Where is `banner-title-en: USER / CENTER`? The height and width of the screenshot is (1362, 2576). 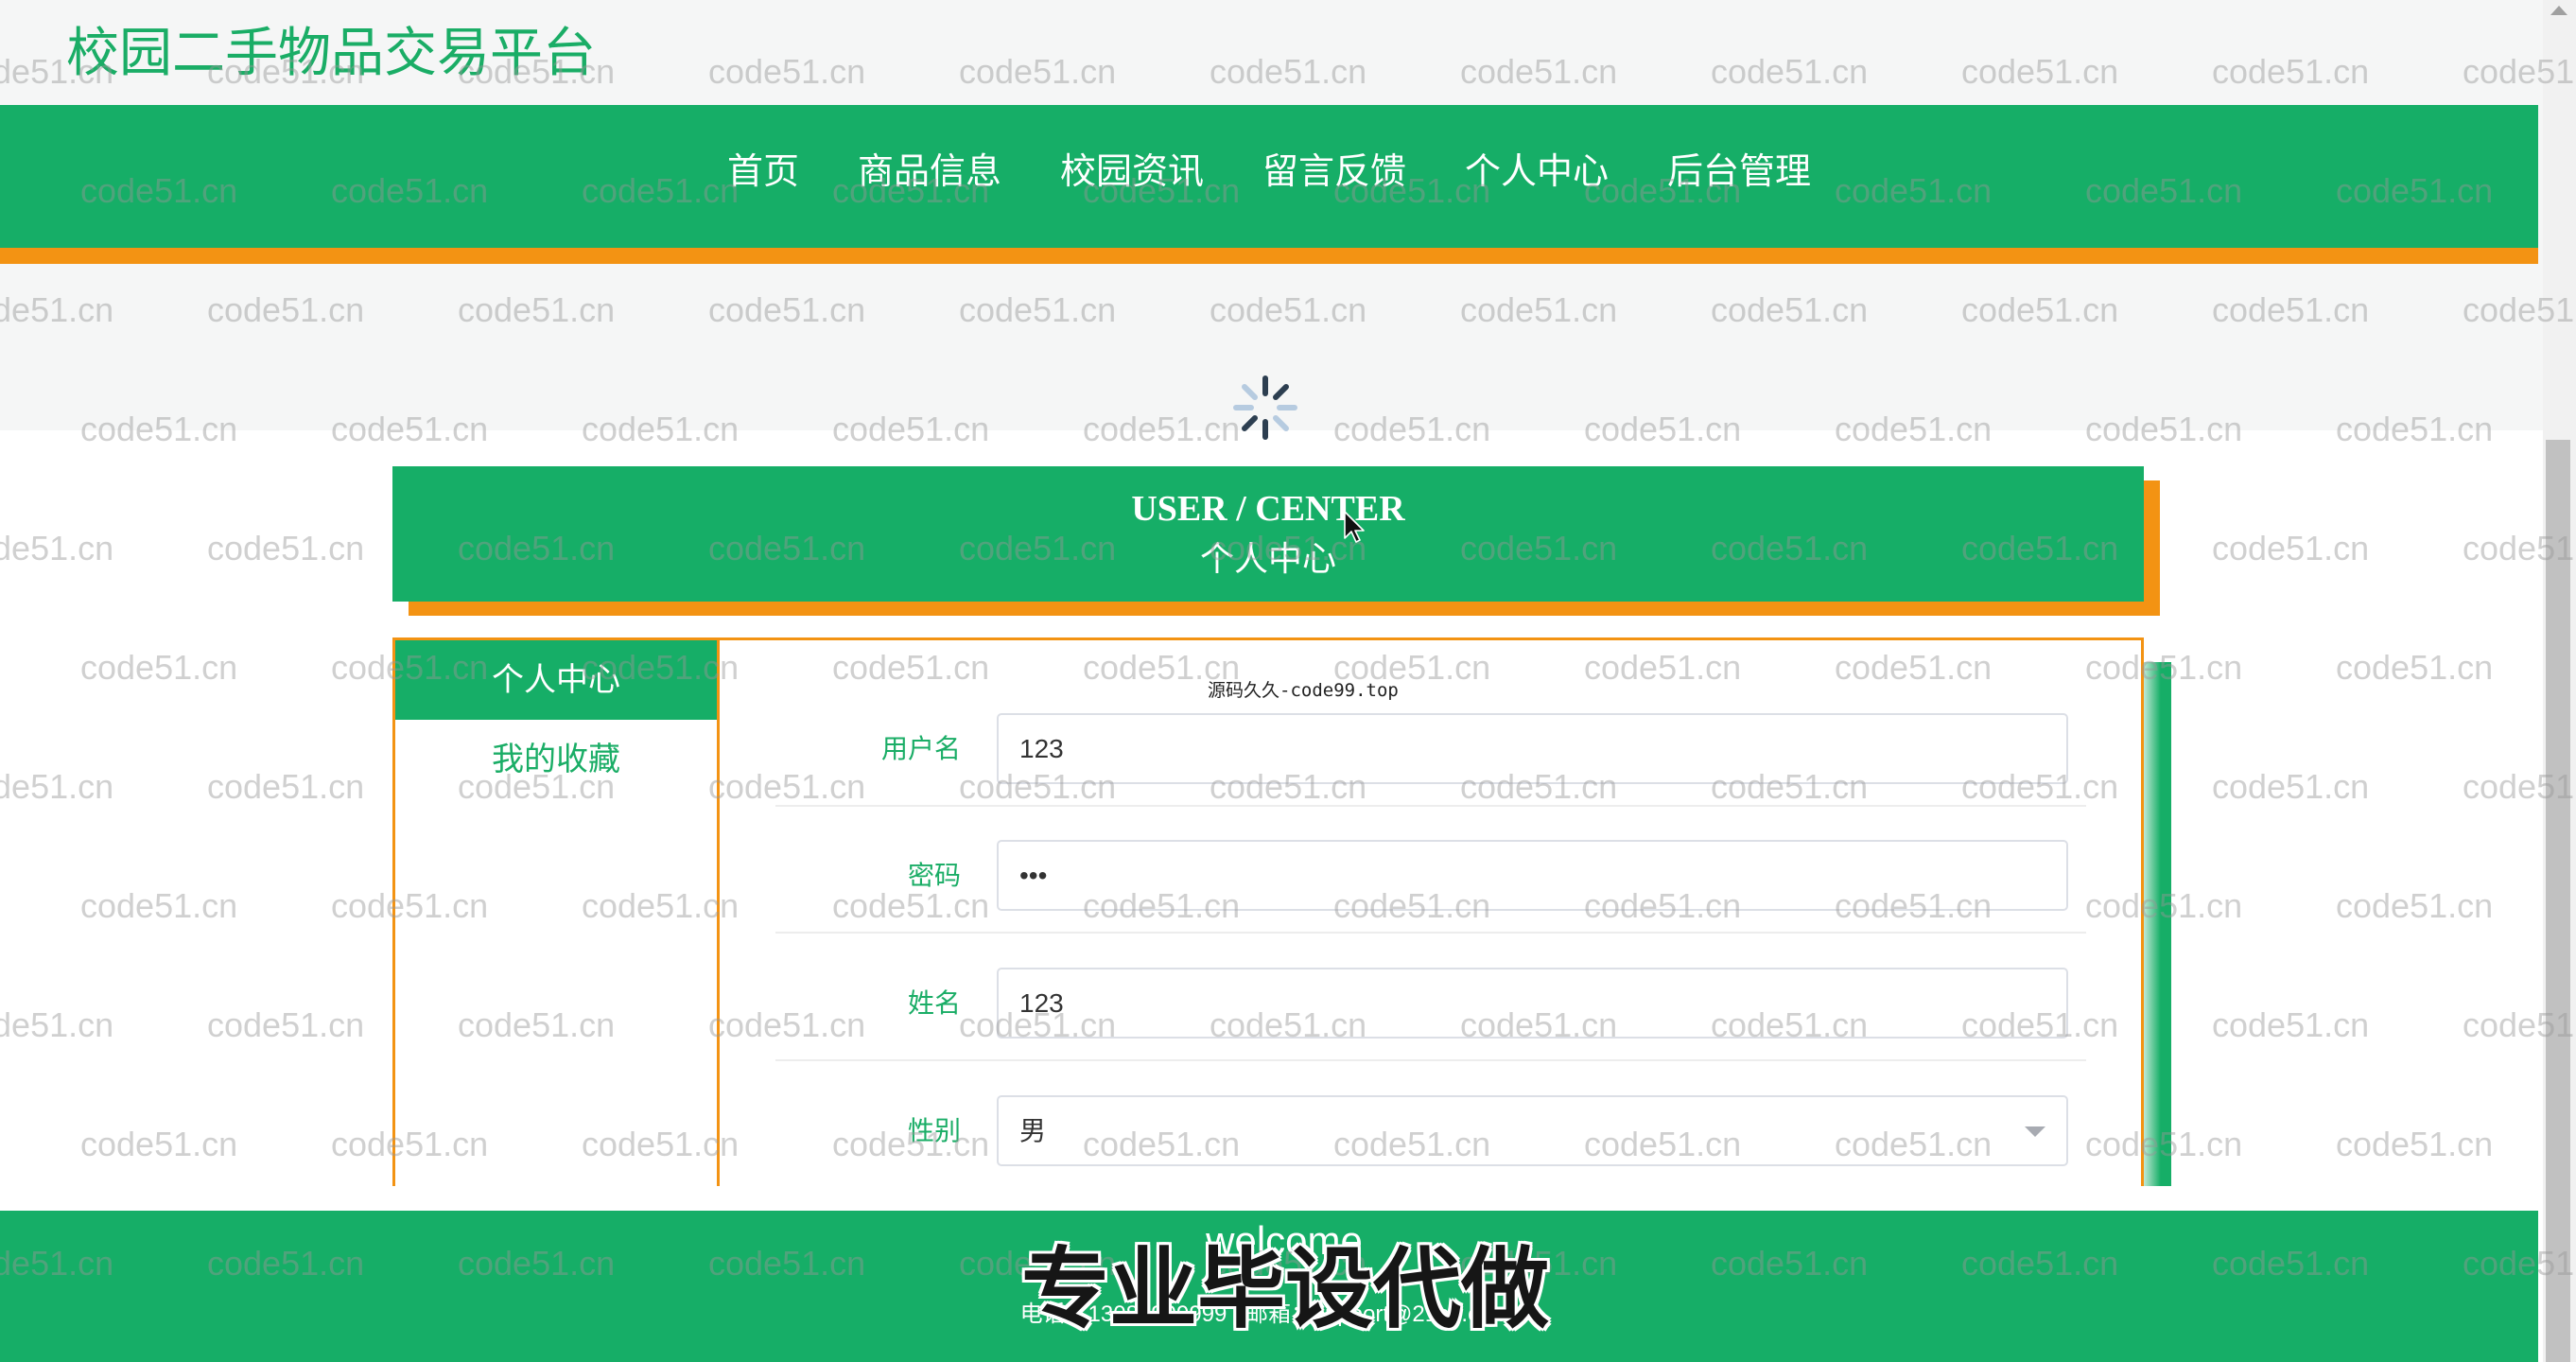 banner-title-en: USER / CENTER is located at coordinates (1268, 509).